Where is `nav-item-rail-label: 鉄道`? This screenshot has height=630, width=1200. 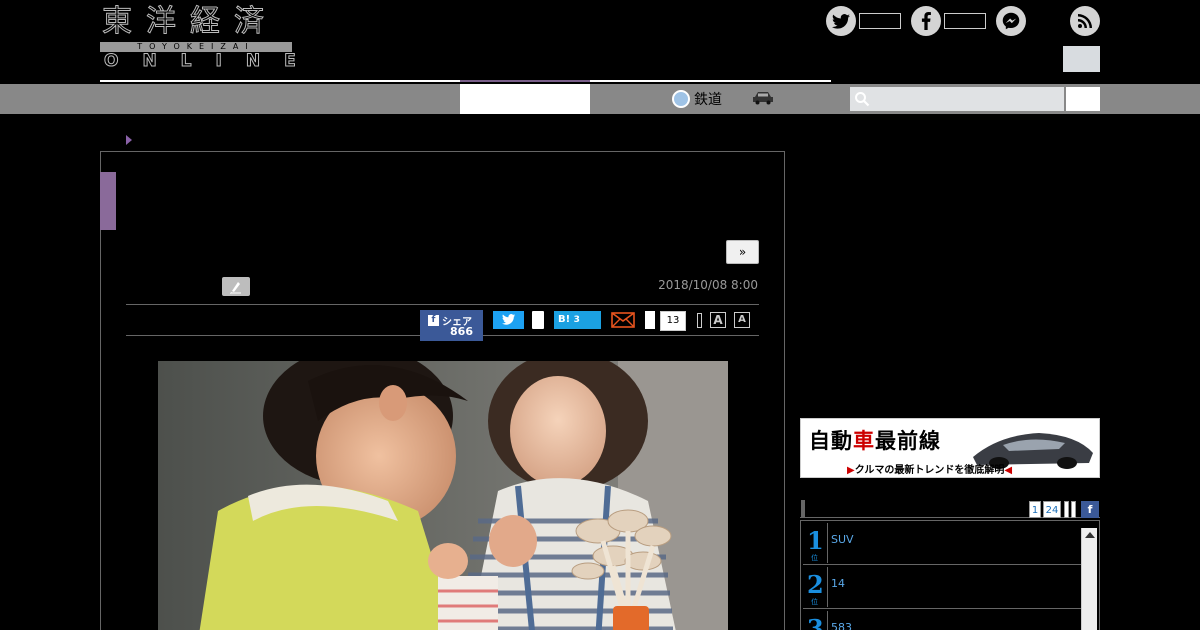 nav-item-rail-label: 鉄道 is located at coordinates (708, 100).